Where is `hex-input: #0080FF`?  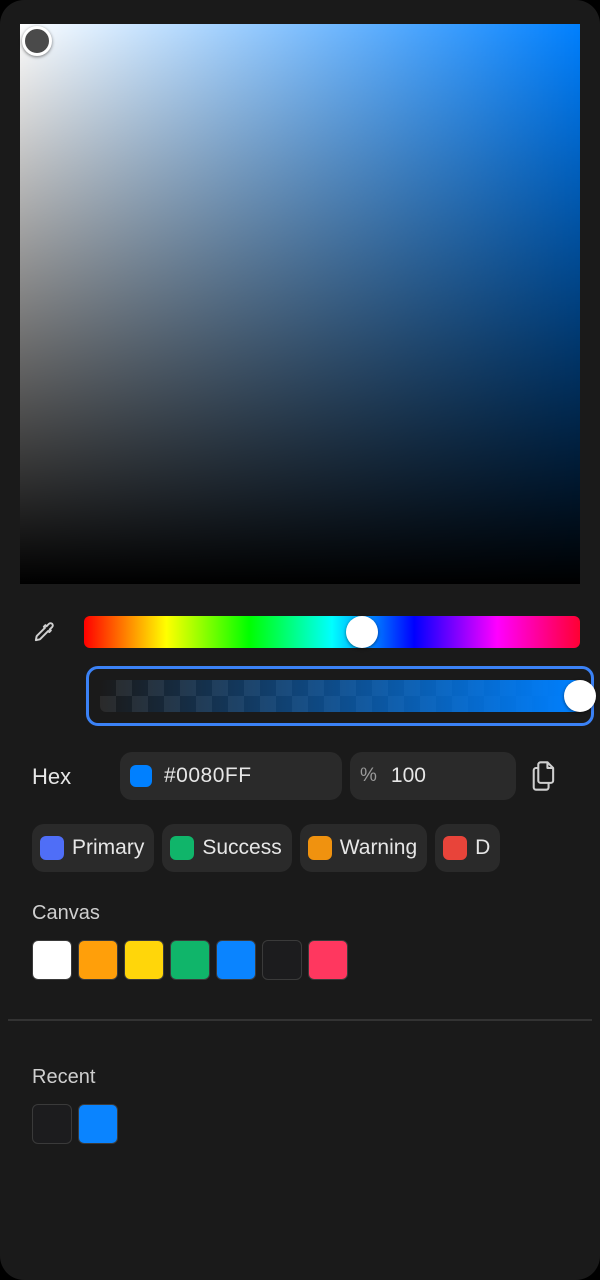
hex-input: #0080FF is located at coordinates (231, 776).